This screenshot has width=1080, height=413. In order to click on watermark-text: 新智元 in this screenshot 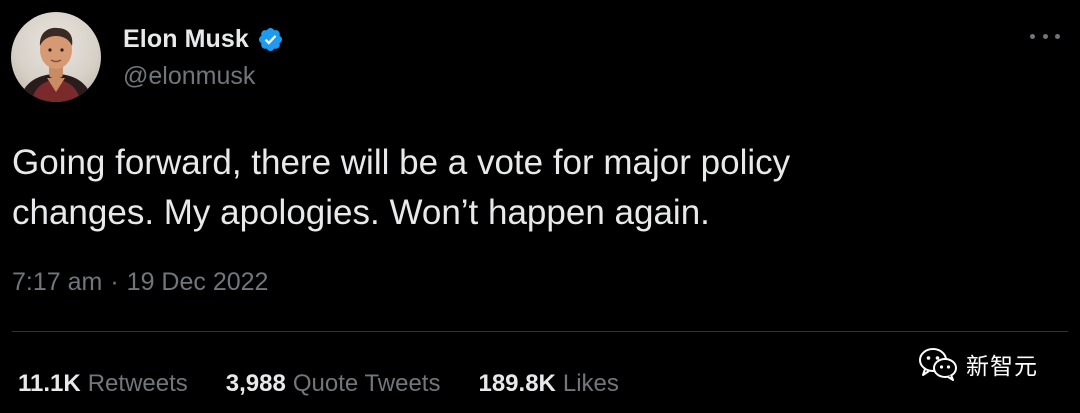, I will do `click(1002, 367)`.